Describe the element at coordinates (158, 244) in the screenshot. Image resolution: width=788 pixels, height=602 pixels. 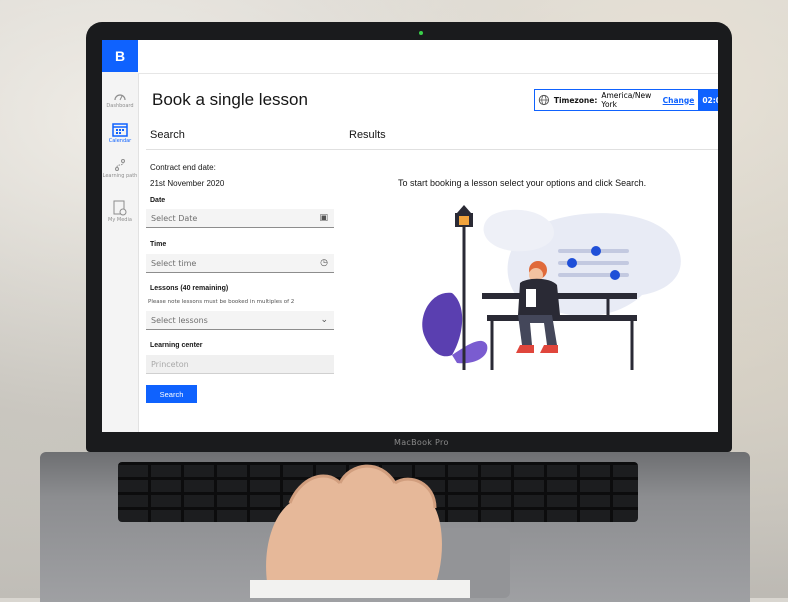
I see `time-label: Time` at that location.